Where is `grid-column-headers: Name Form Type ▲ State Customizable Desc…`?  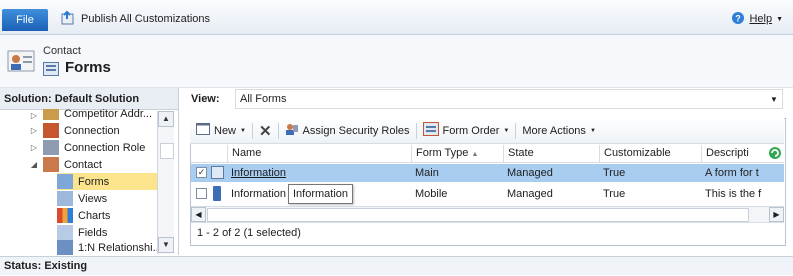 grid-column-headers: Name Form Type ▲ State Customizable Desc… is located at coordinates (487, 154).